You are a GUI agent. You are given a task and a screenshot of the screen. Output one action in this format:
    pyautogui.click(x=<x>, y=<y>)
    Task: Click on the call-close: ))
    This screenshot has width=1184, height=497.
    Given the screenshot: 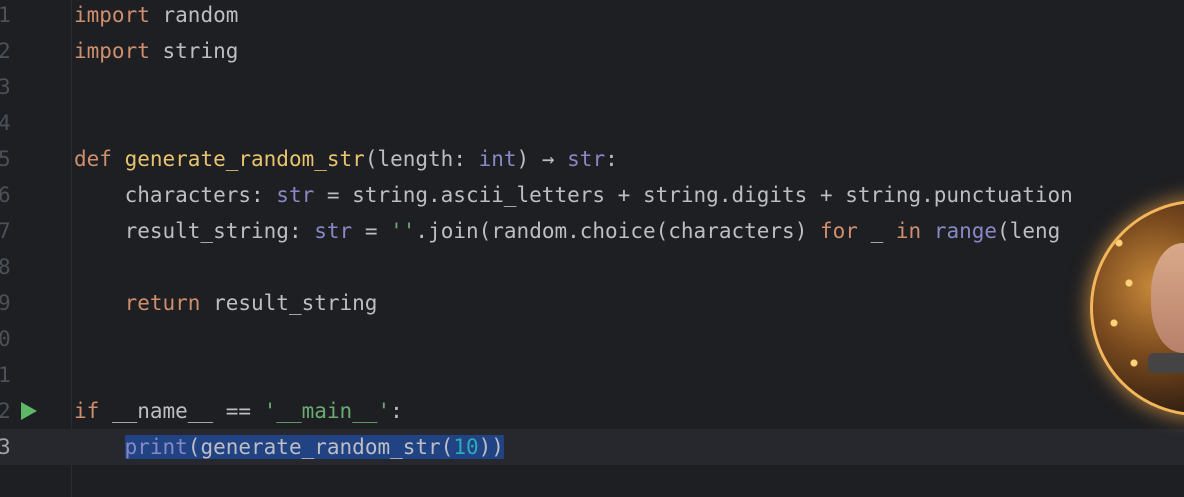 What is the action you would take?
    pyautogui.click(x=491, y=447)
    